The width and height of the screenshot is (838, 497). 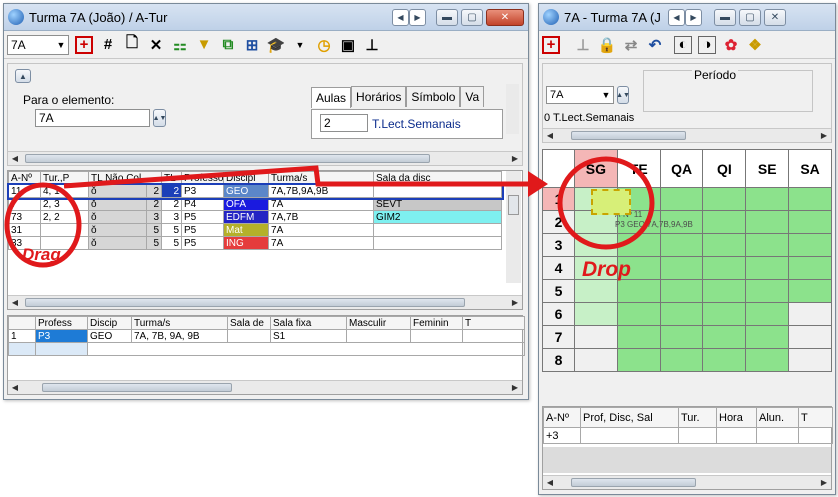 What do you see at coordinates (348, 45) in the screenshot?
I see `calendar-icon: ▣` at bounding box center [348, 45].